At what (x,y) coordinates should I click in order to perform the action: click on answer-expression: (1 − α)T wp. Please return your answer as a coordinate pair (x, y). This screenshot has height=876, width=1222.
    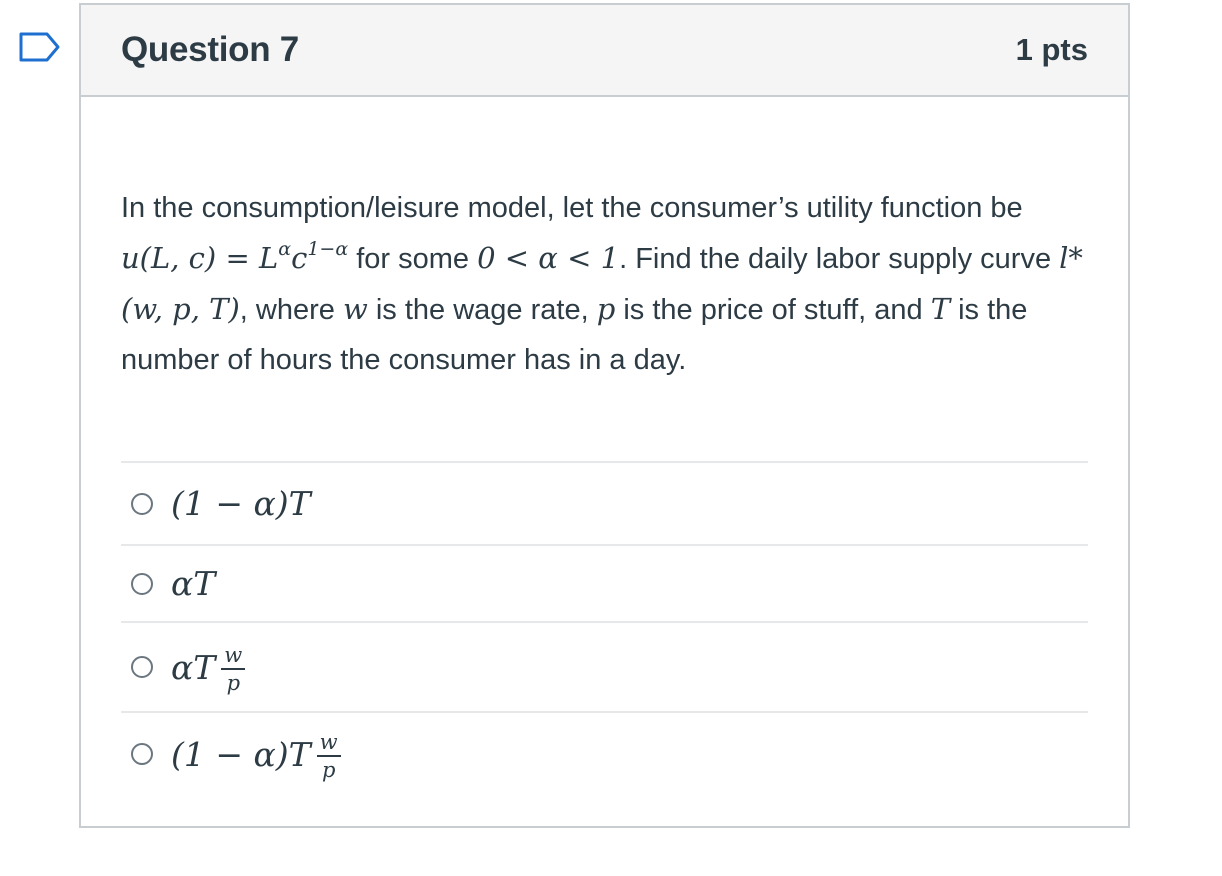
    Looking at the image, I should click on (256, 755).